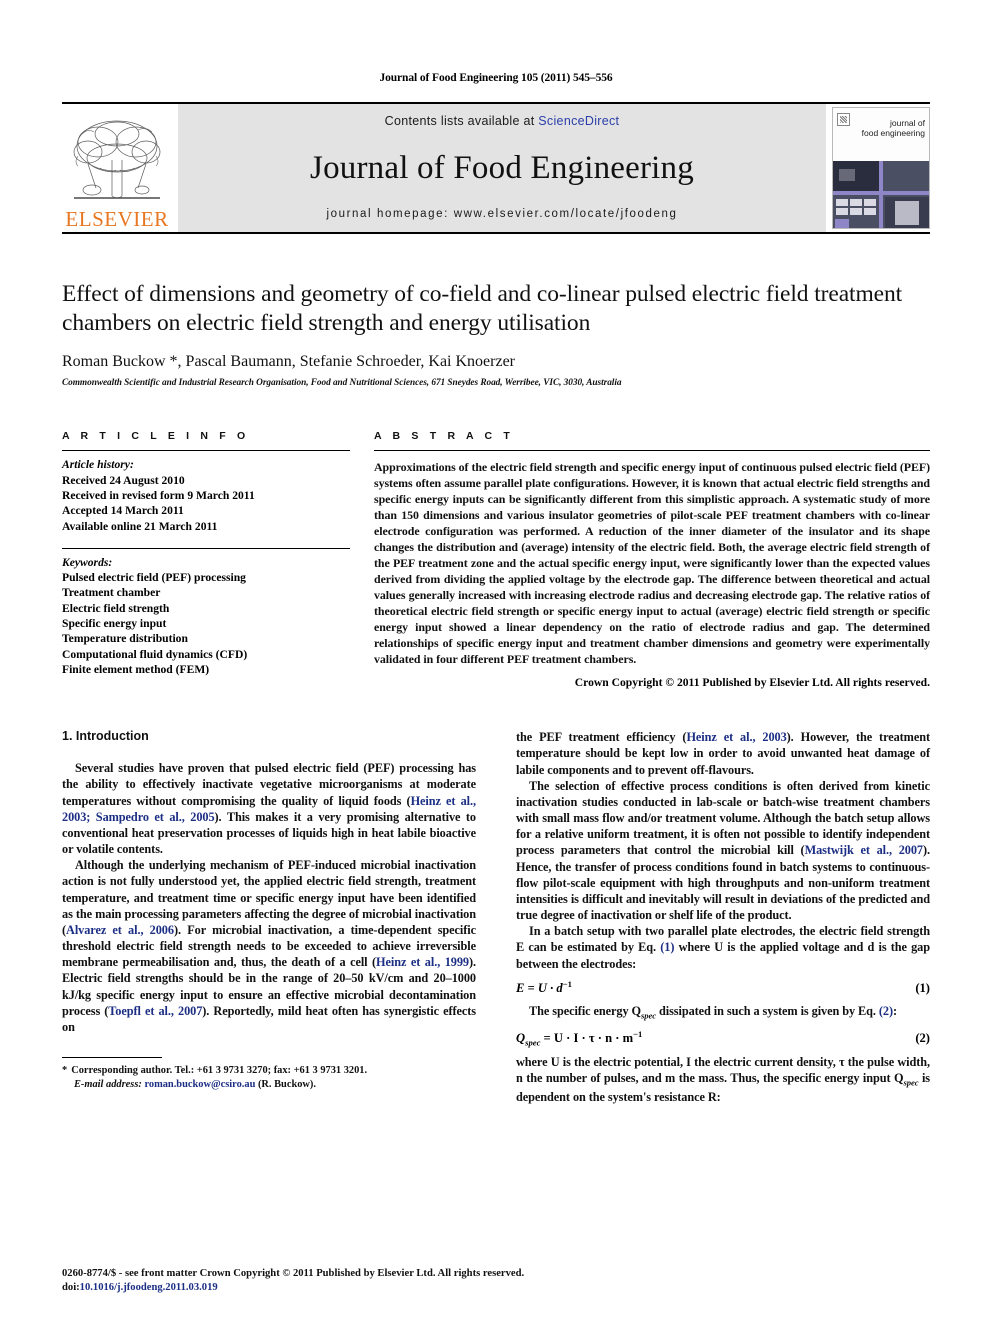  Describe the element at coordinates (112, 1057) in the screenshot. I see `footnote-rule` at that location.